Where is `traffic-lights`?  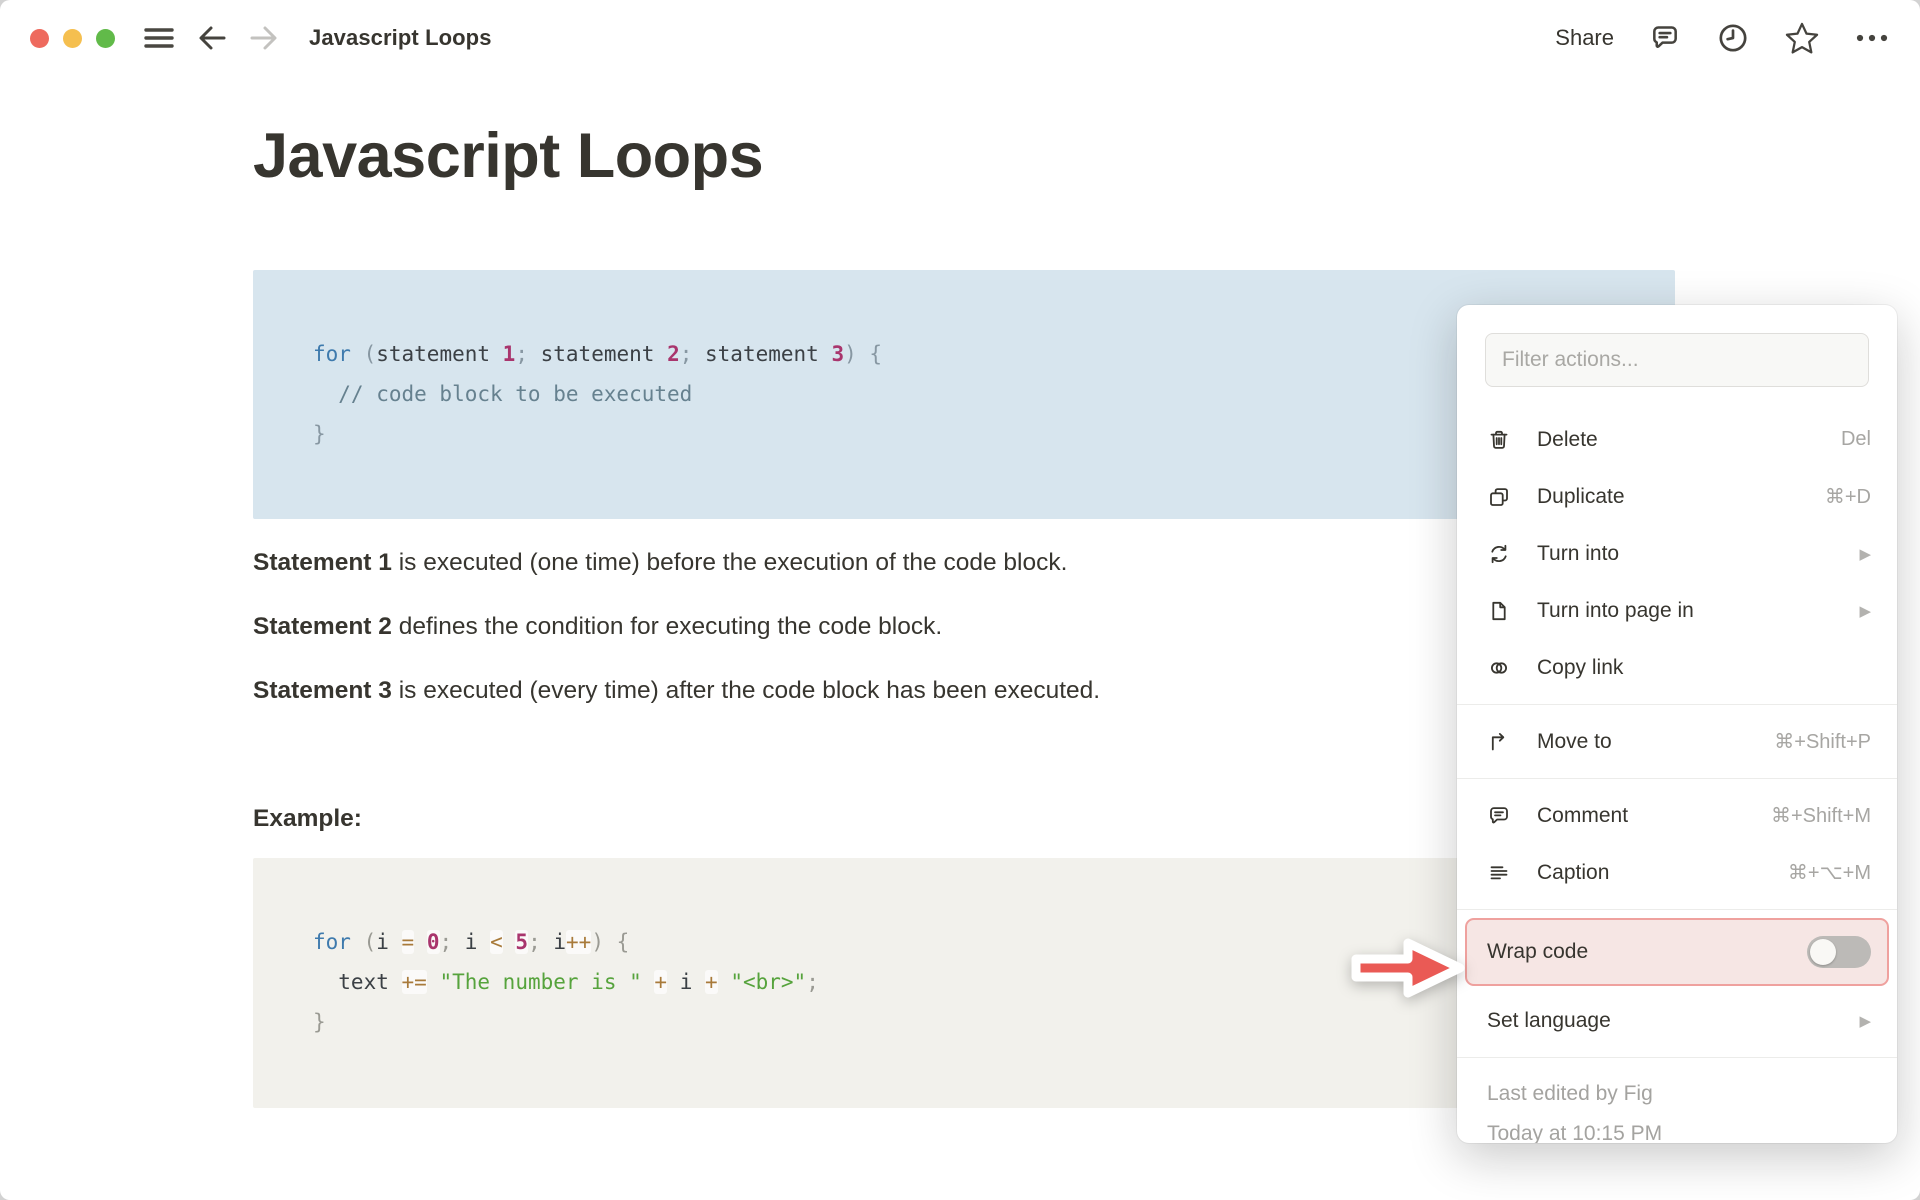
traffic-lights is located at coordinates (72, 38).